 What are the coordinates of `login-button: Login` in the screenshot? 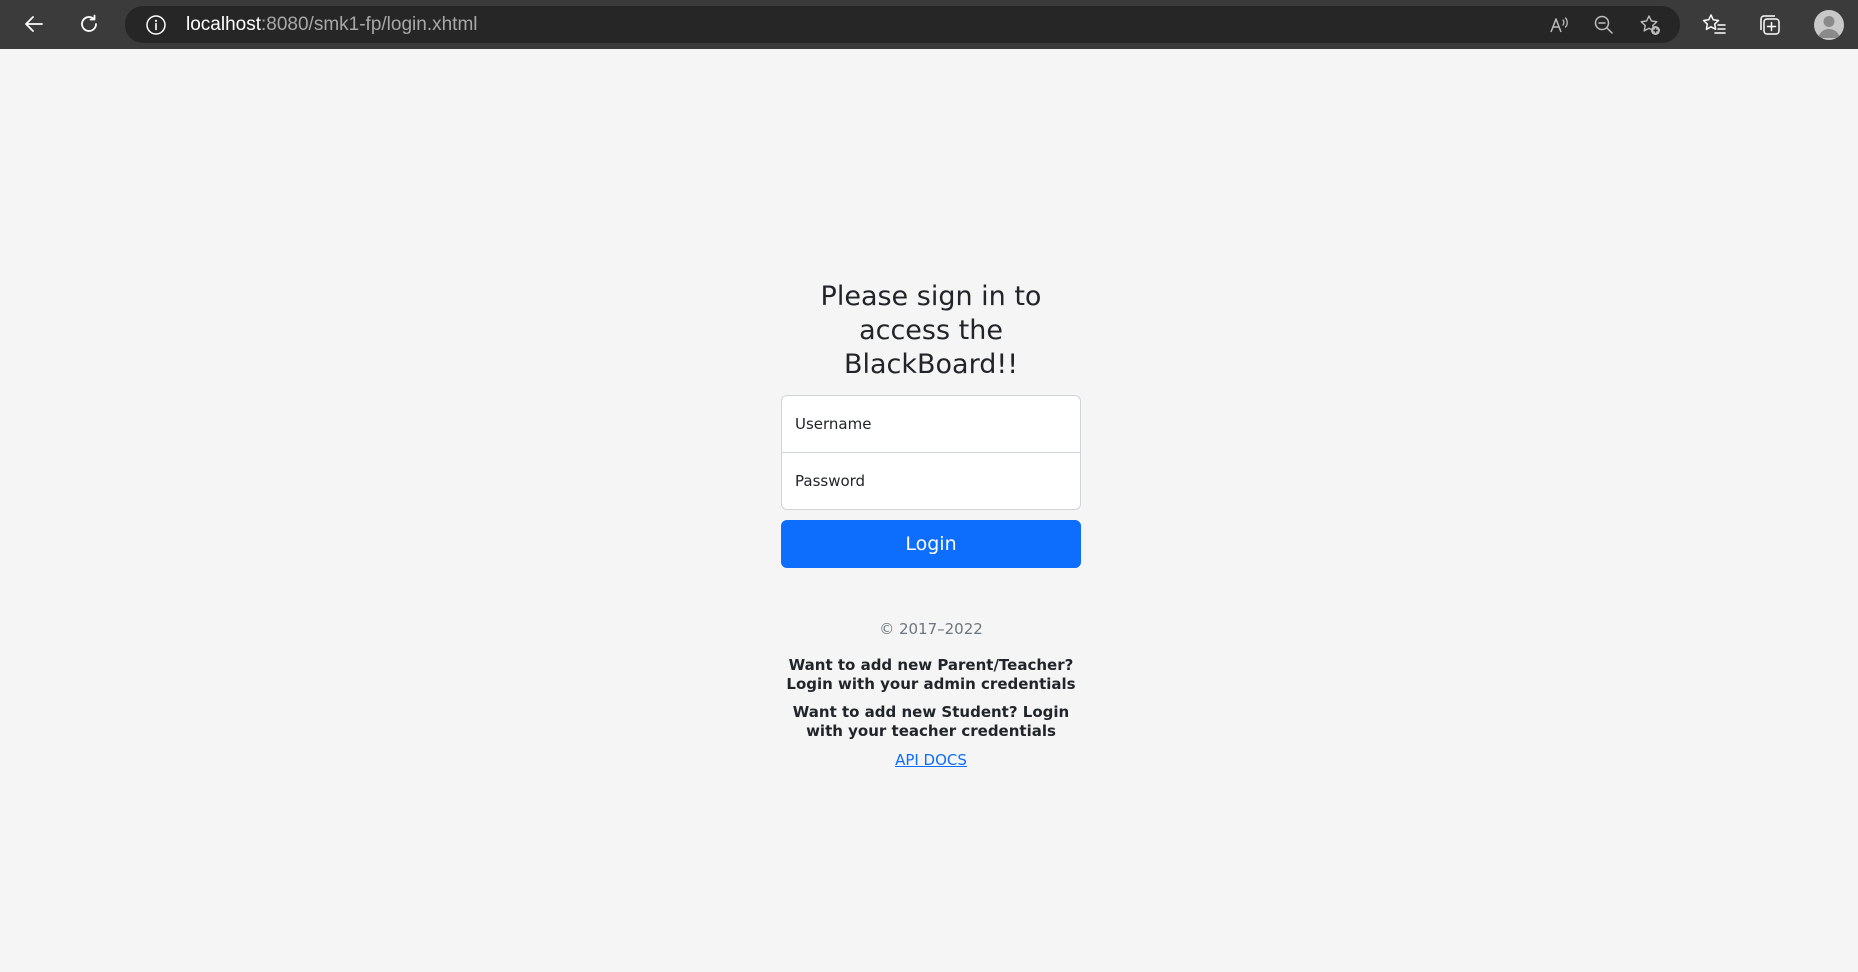 It's located at (931, 544).